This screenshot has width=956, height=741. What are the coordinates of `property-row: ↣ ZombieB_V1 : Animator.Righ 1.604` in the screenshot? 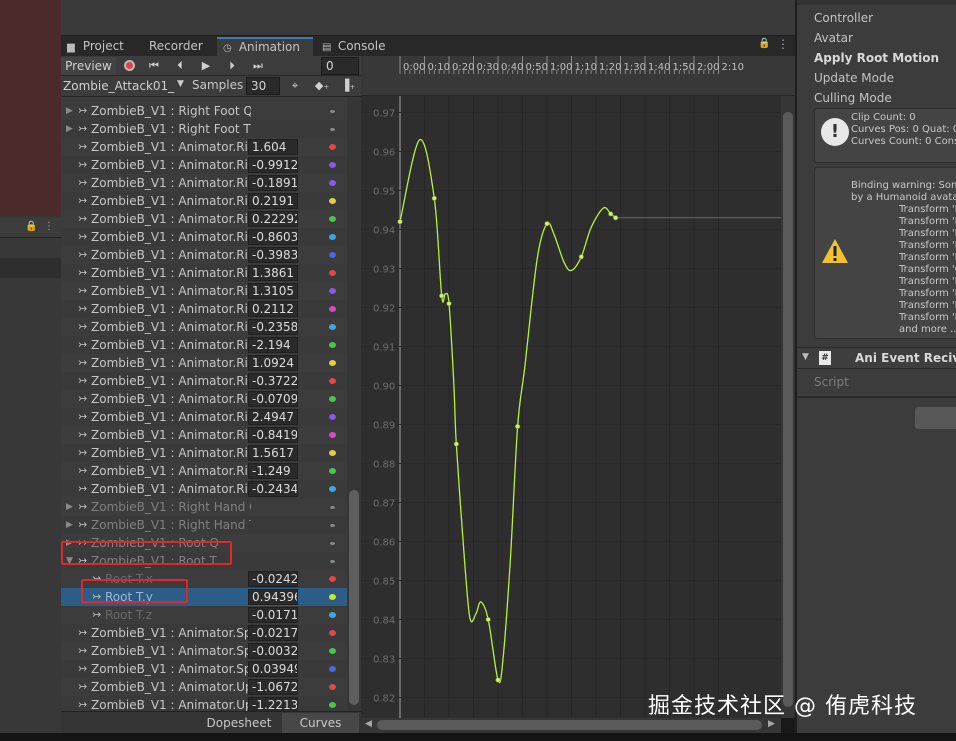 It's located at (205, 147).